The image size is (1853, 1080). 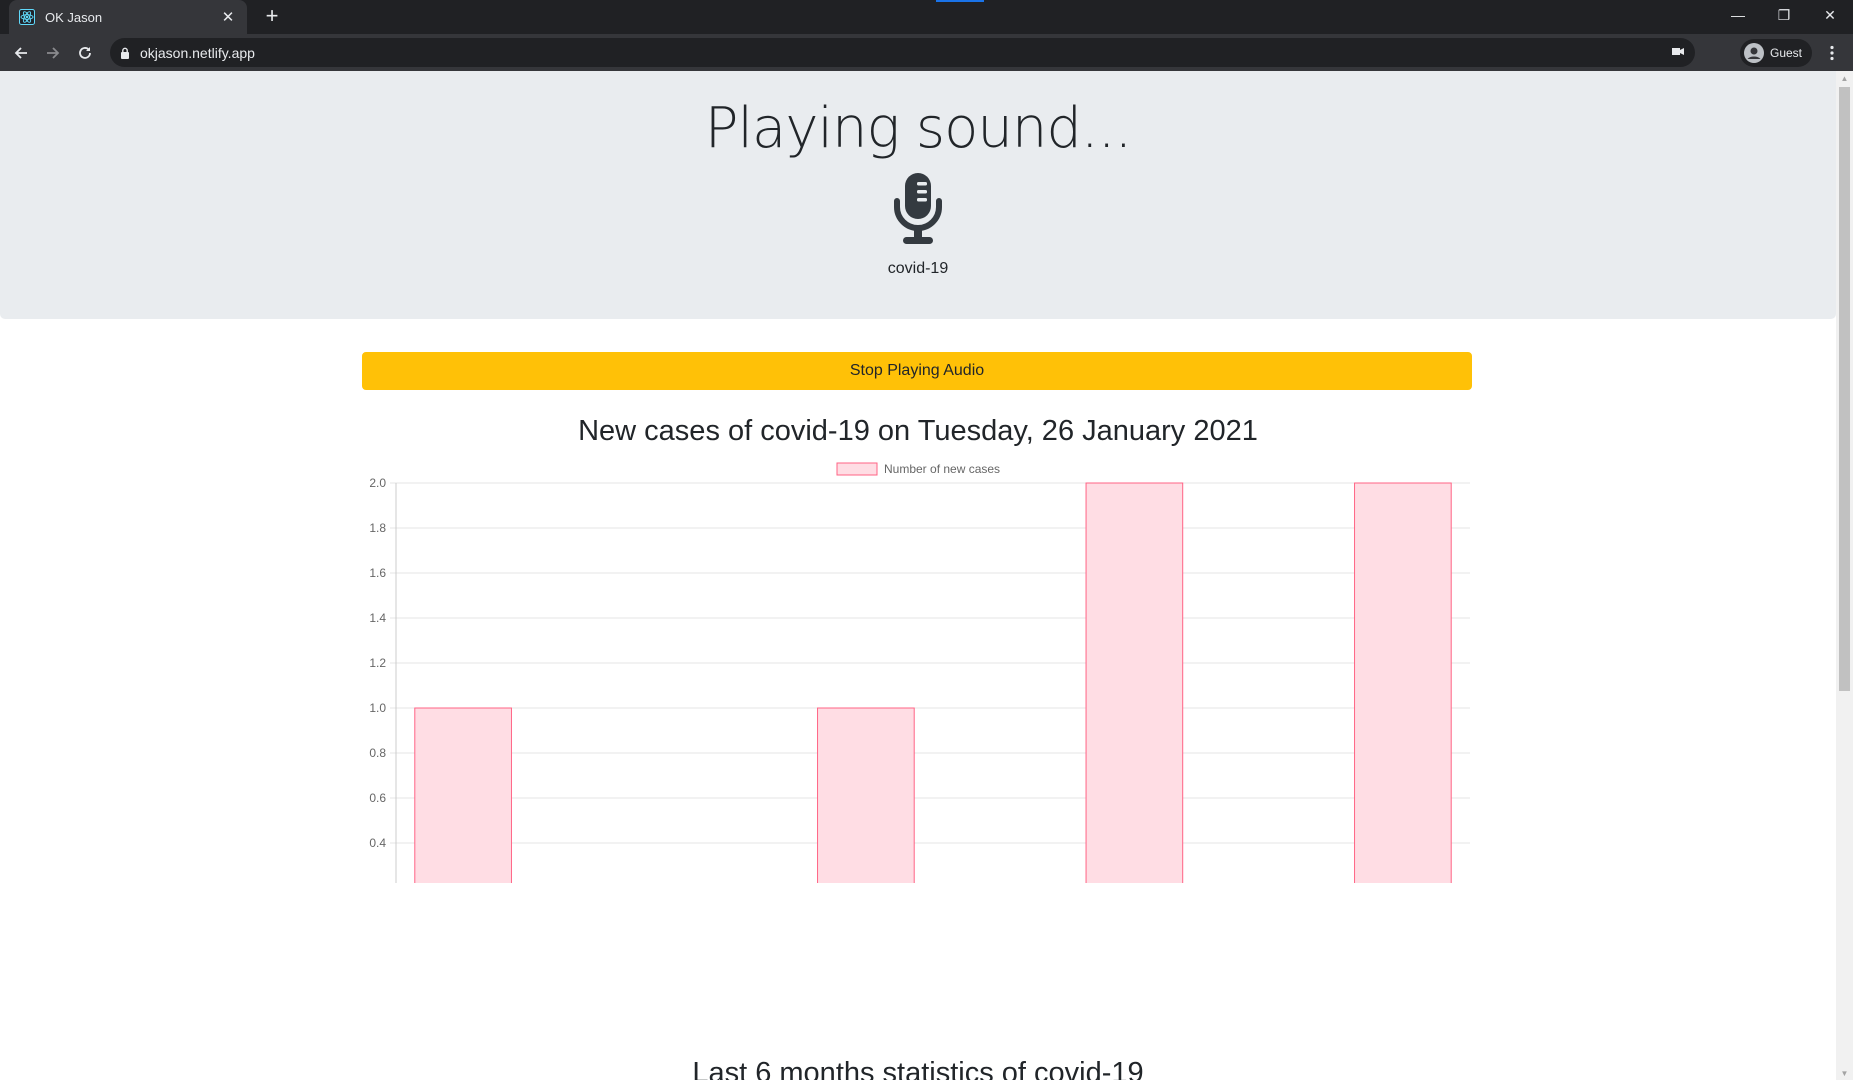 I want to click on scroll-down-icon: ▼, so click(x=1844, y=1073).